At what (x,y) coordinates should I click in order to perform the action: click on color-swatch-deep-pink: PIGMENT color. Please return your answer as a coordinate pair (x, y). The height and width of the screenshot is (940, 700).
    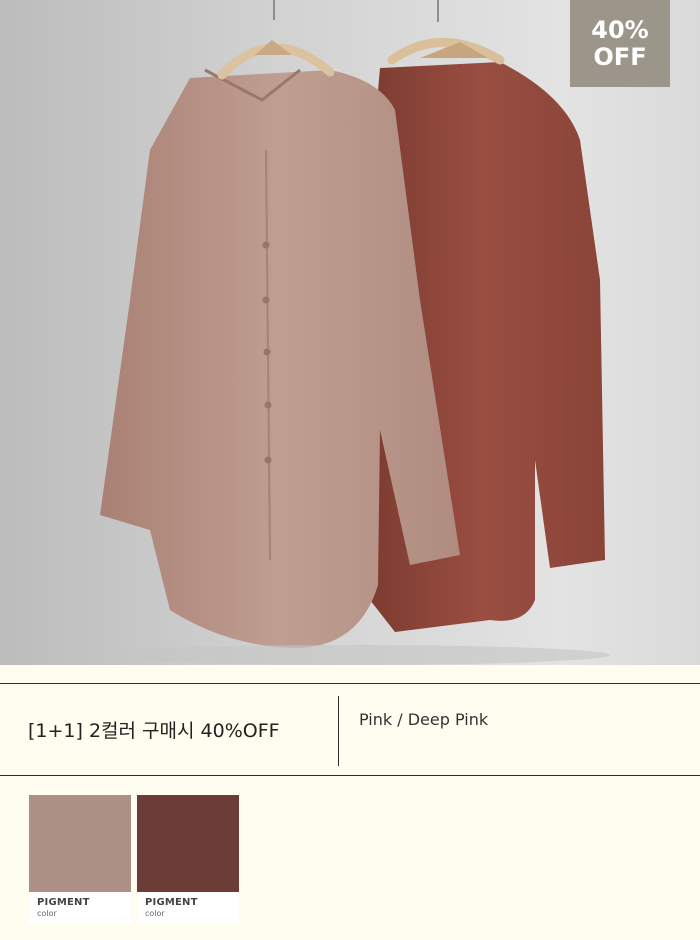
    Looking at the image, I should click on (188, 859).